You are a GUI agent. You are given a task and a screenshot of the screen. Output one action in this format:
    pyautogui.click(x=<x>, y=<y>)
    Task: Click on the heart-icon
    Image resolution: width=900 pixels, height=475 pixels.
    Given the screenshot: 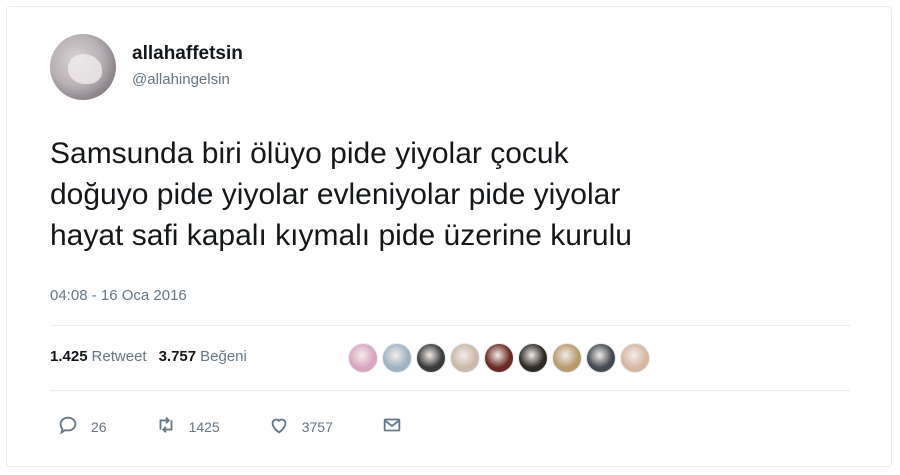 What is the action you would take?
    pyautogui.click(x=279, y=426)
    